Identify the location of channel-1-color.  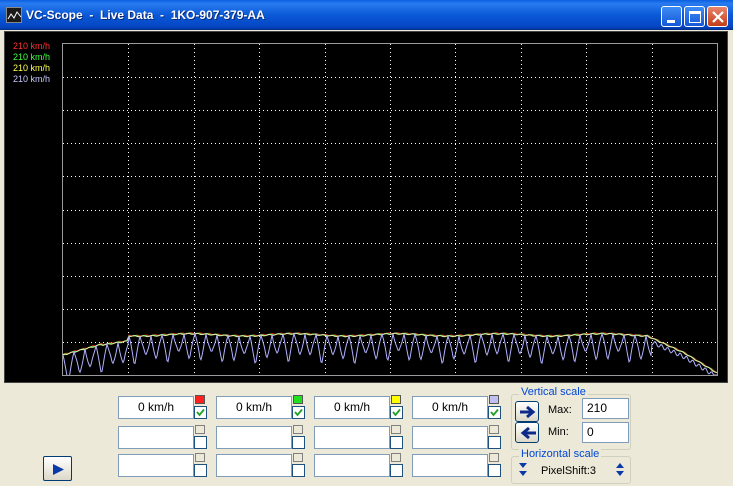
(200, 399).